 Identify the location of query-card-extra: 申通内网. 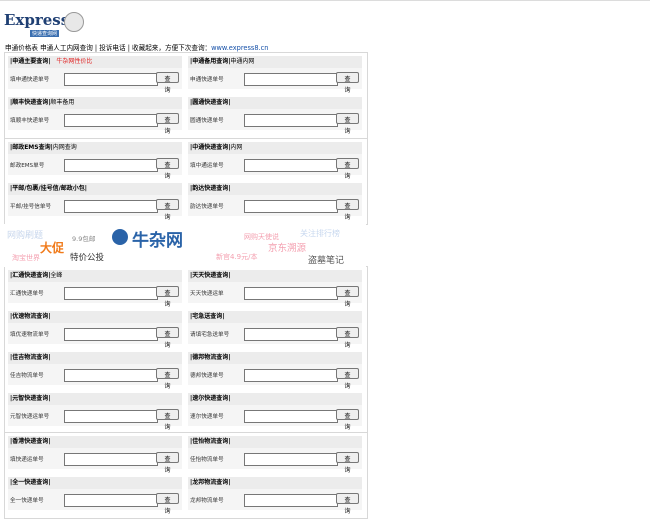
(242, 61).